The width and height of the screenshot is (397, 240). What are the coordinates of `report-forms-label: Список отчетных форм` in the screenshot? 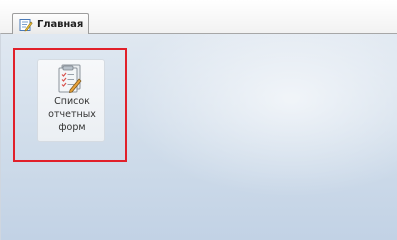 It's located at (72, 114).